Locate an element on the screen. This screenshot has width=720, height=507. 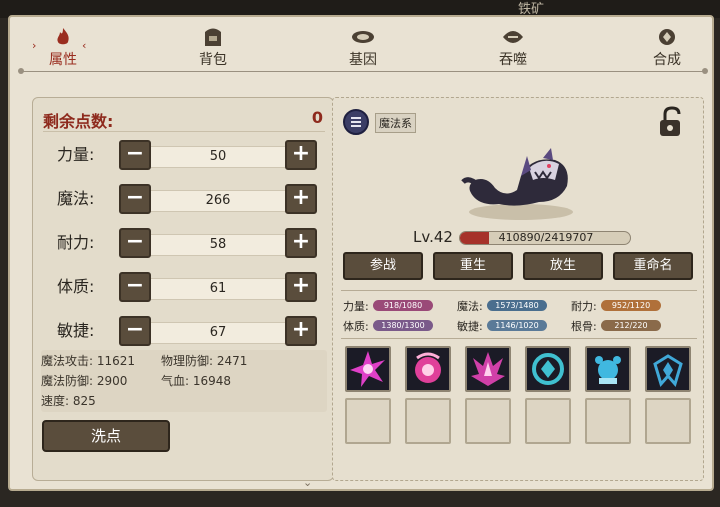
stat-row-endurance: 耐力: 58 − + is located at coordinates (184, 241).